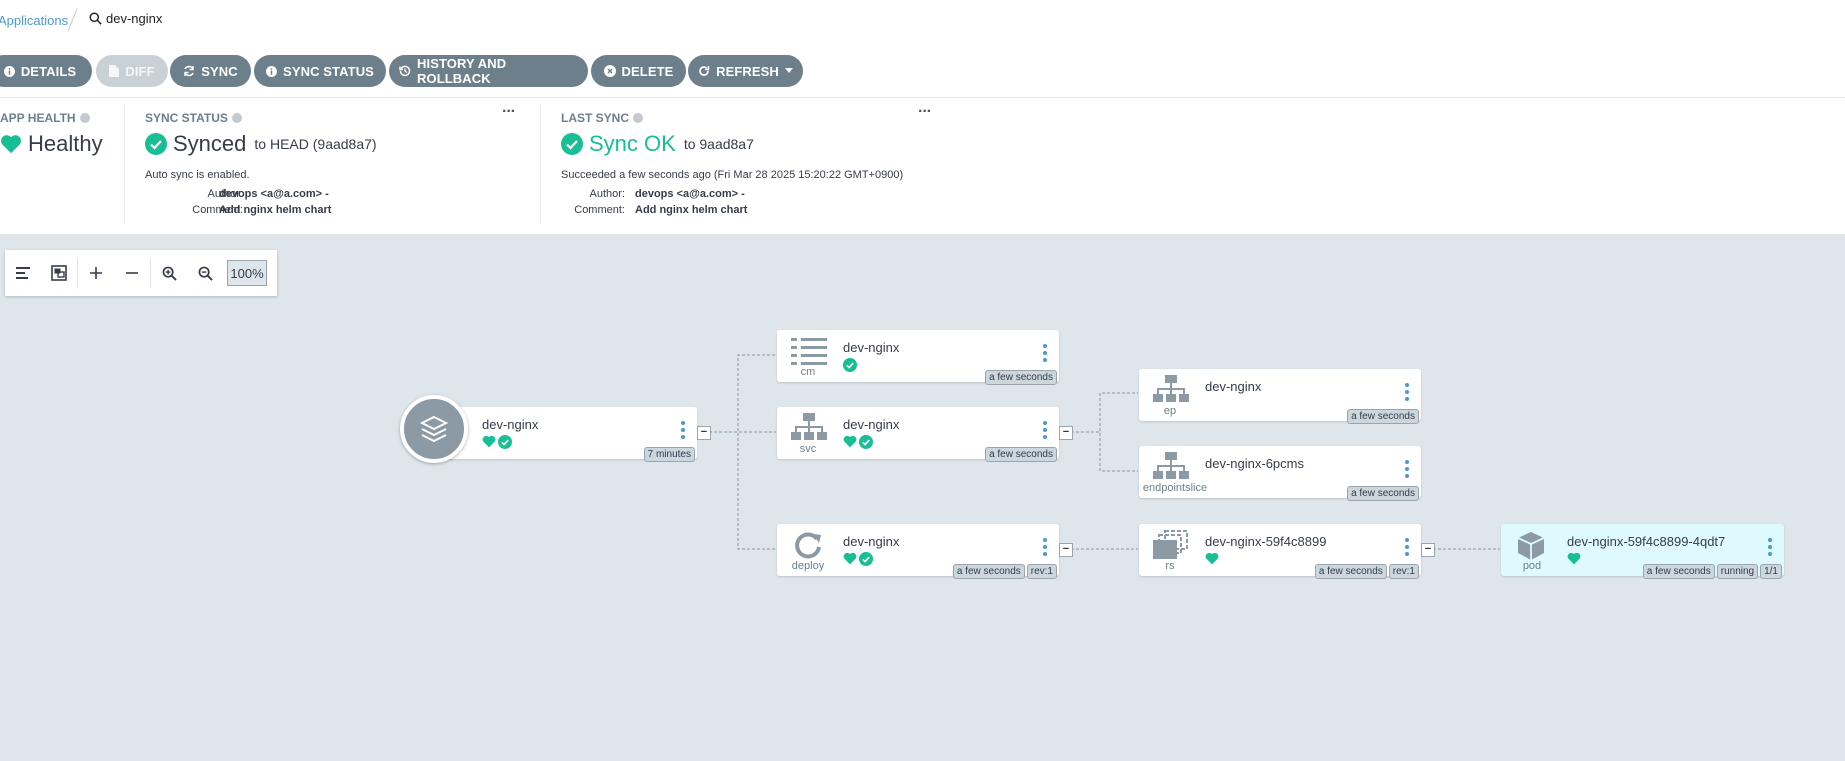 Image resolution: width=1845 pixels, height=761 pixels. What do you see at coordinates (114, 71) in the screenshot?
I see `file-icon` at bounding box center [114, 71].